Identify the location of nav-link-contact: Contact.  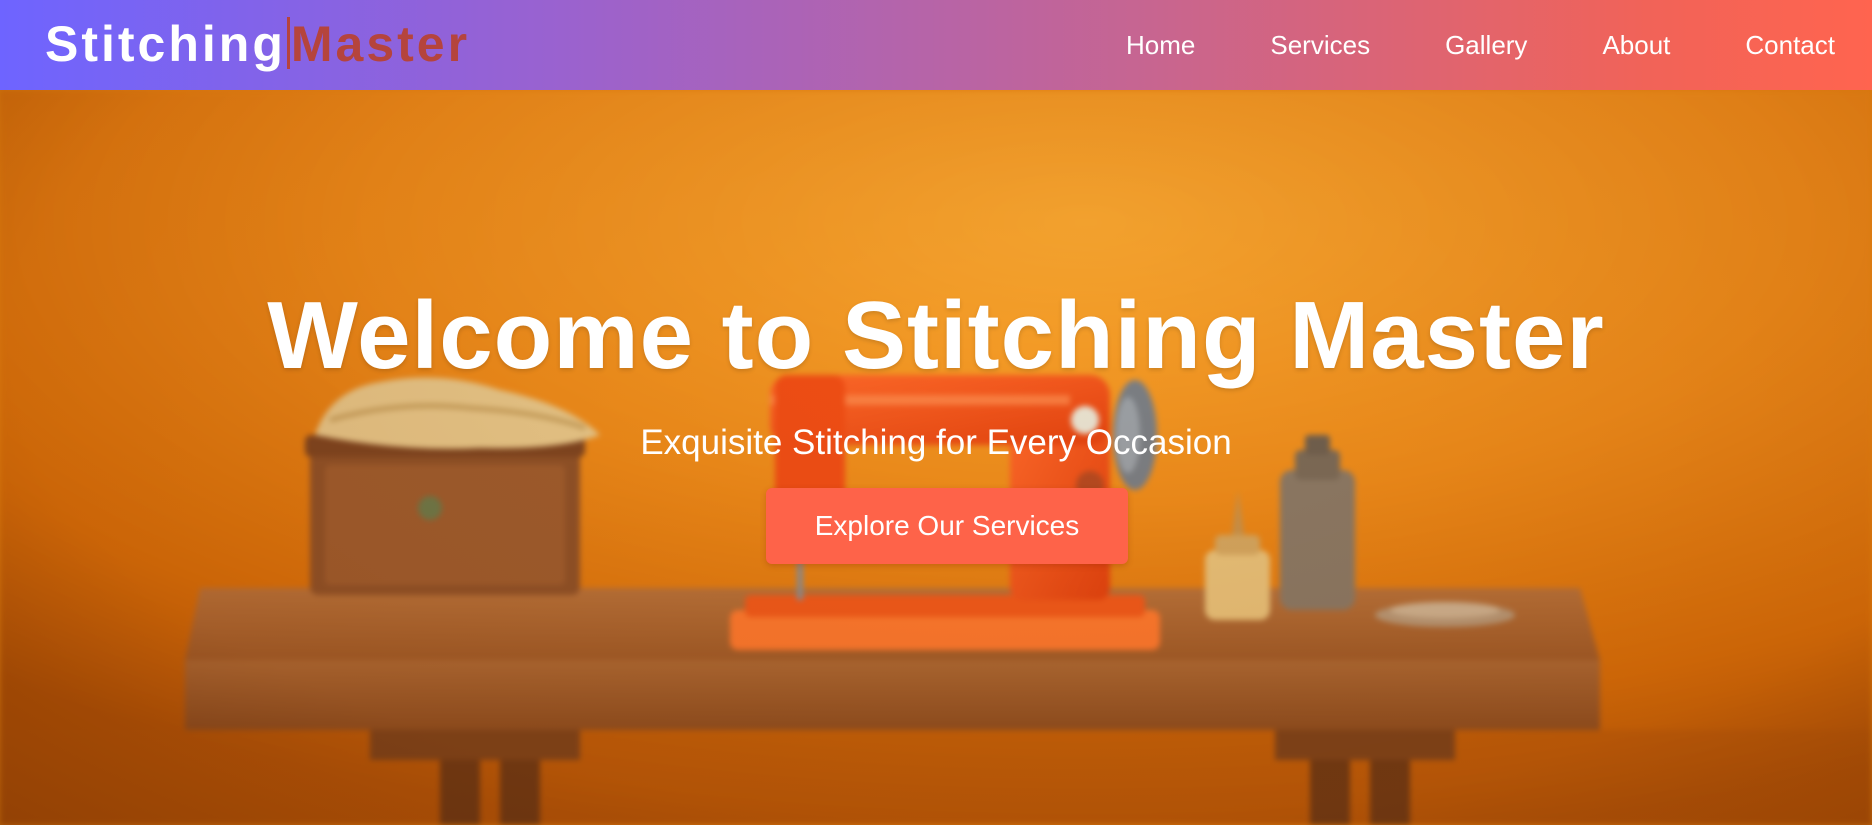
(1790, 45).